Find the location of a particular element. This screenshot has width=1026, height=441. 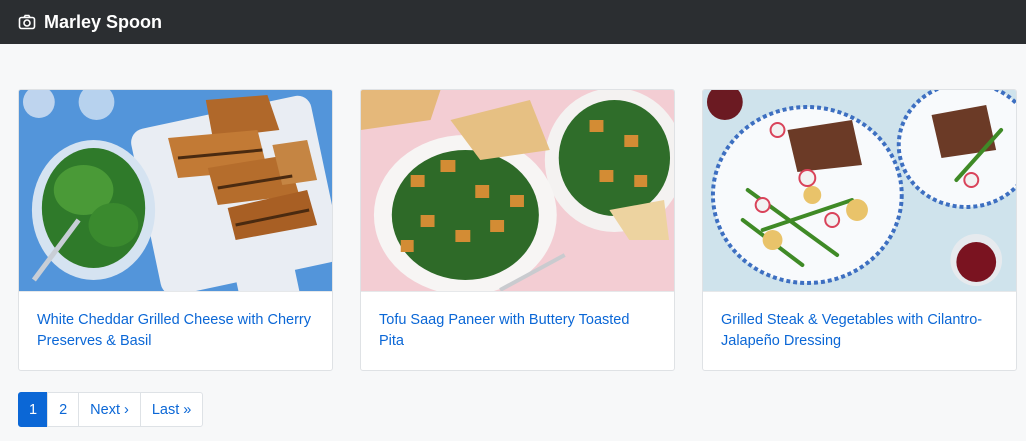

page-2-button: 2 is located at coordinates (63, 409).